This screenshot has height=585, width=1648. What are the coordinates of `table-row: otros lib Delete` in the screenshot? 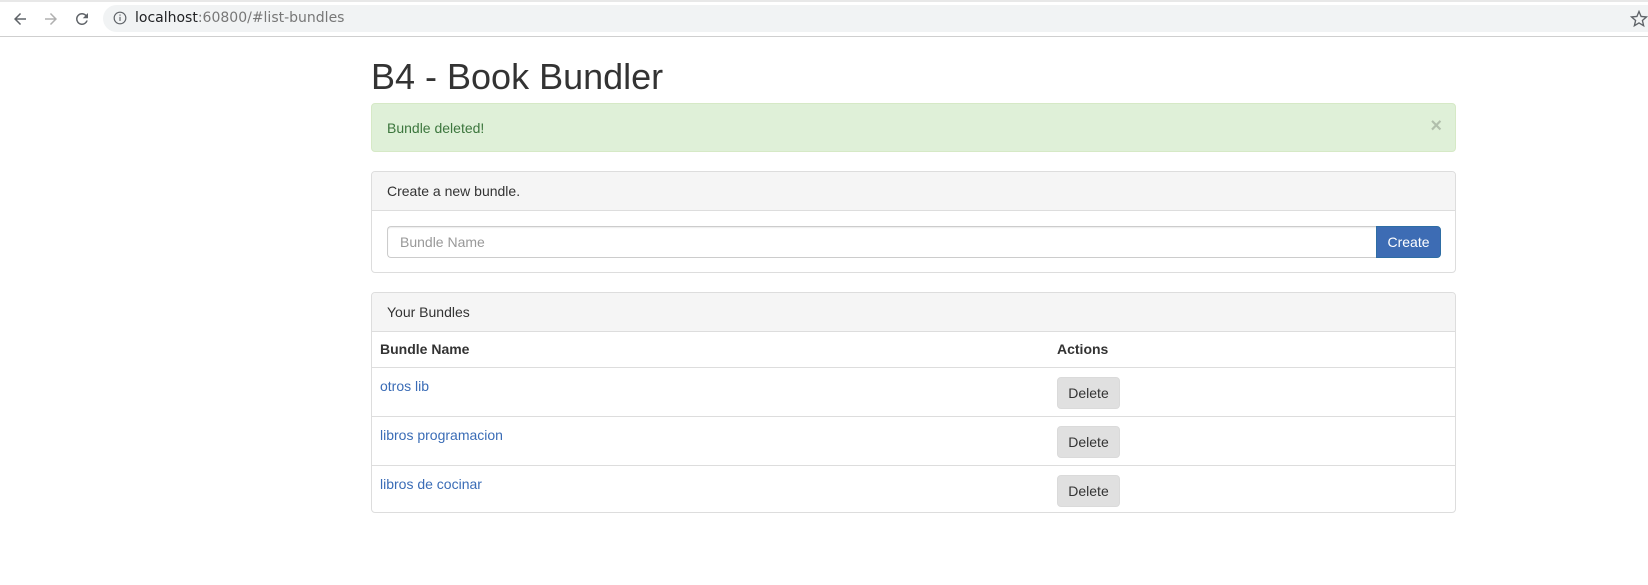 It's located at (913, 392).